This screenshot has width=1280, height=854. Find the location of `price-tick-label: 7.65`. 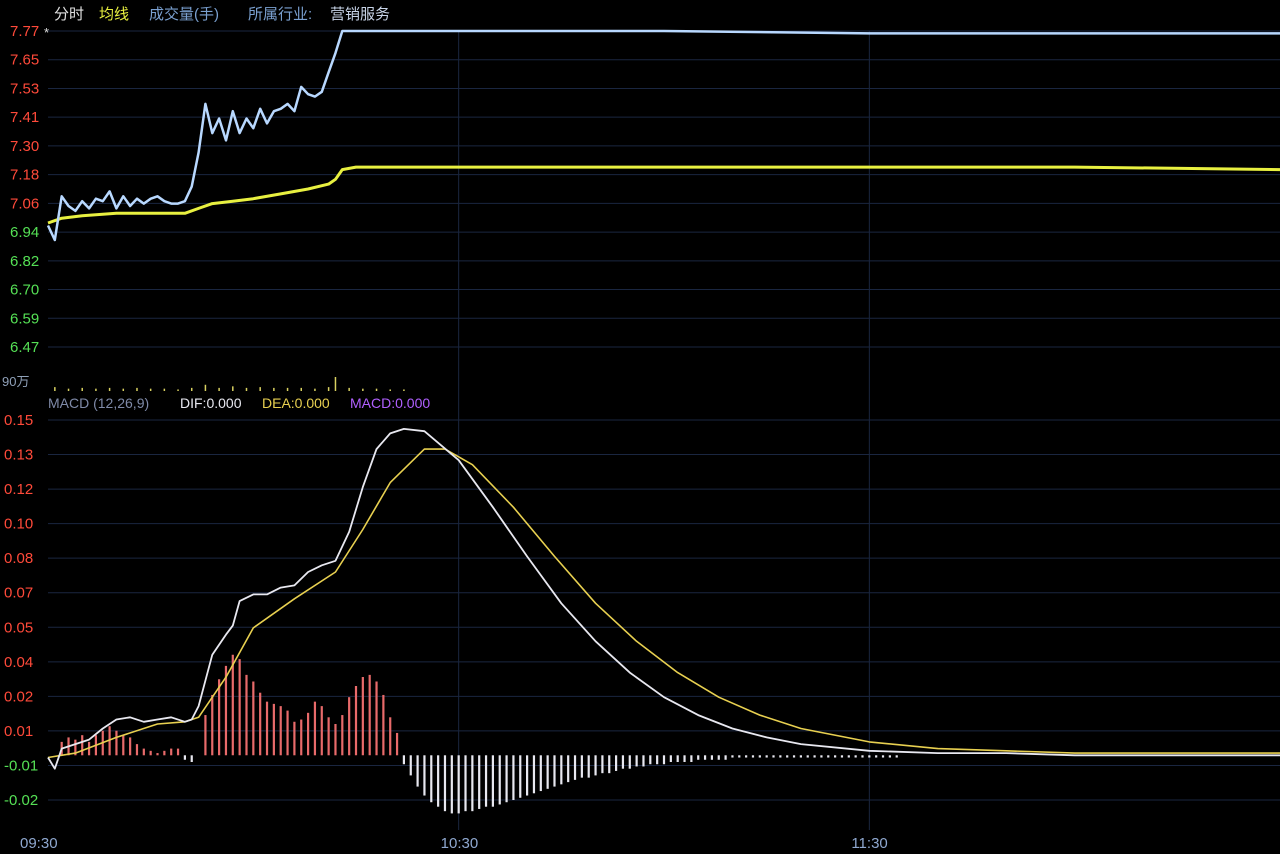

price-tick-label: 7.65 is located at coordinates (24, 60).